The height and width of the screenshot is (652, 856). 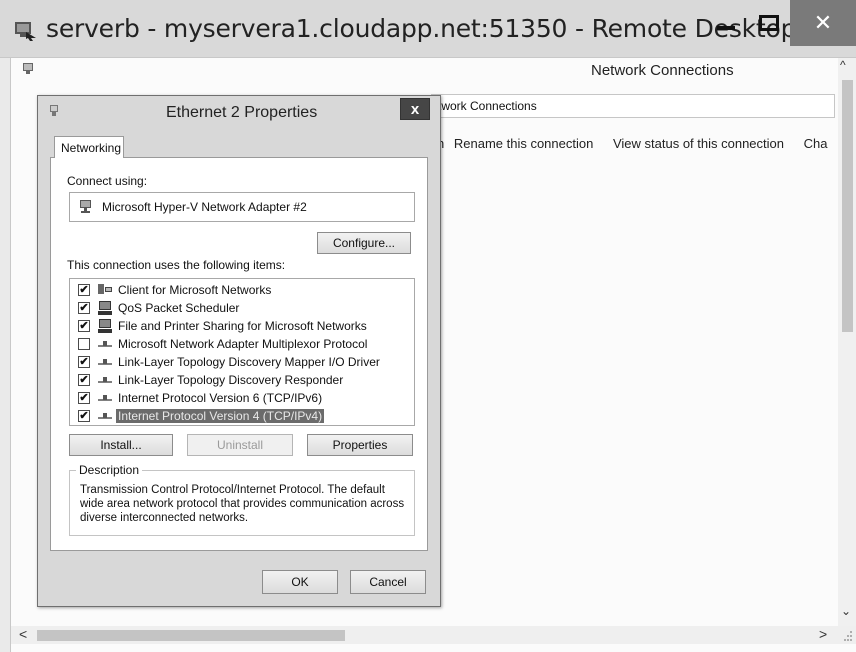 I want to click on vertical-scrollbar: ^ ⌄, so click(x=847, y=343).